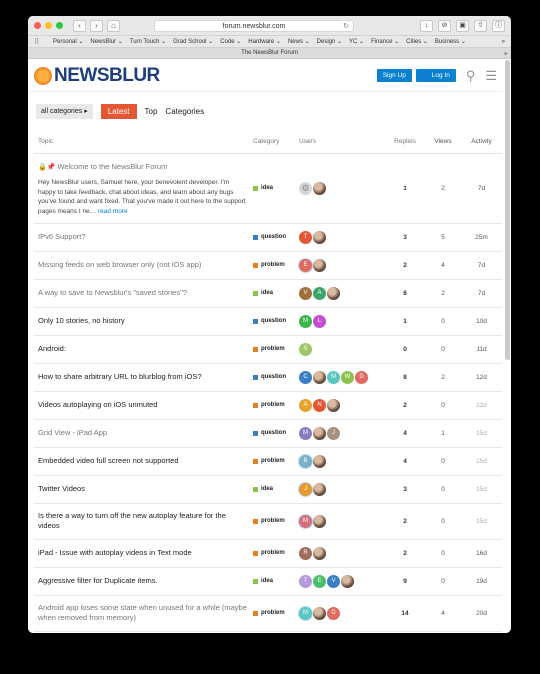  Describe the element at coordinates (81, 320) in the screenshot. I see `topic-title-link: Only 10 stories, no history` at that location.